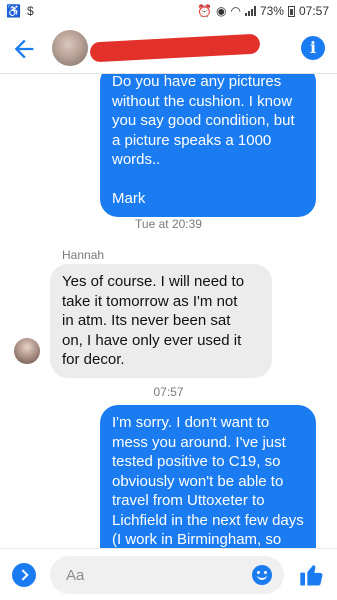  Describe the element at coordinates (13, 11) in the screenshot. I see `accessibility-icon: ♿` at that location.